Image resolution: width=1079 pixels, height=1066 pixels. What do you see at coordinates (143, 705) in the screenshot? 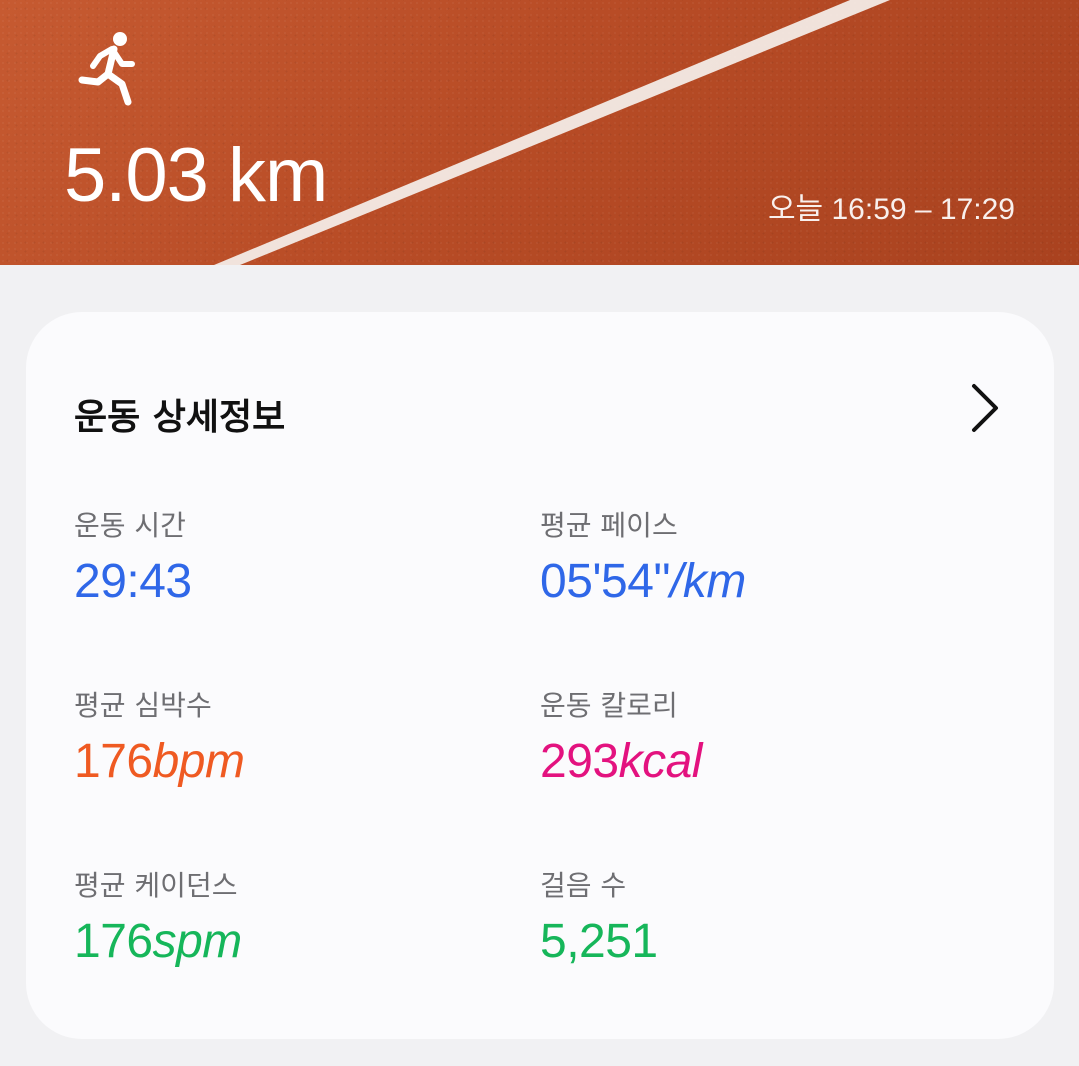
I see `stat-label: 평균 심박수` at bounding box center [143, 705].